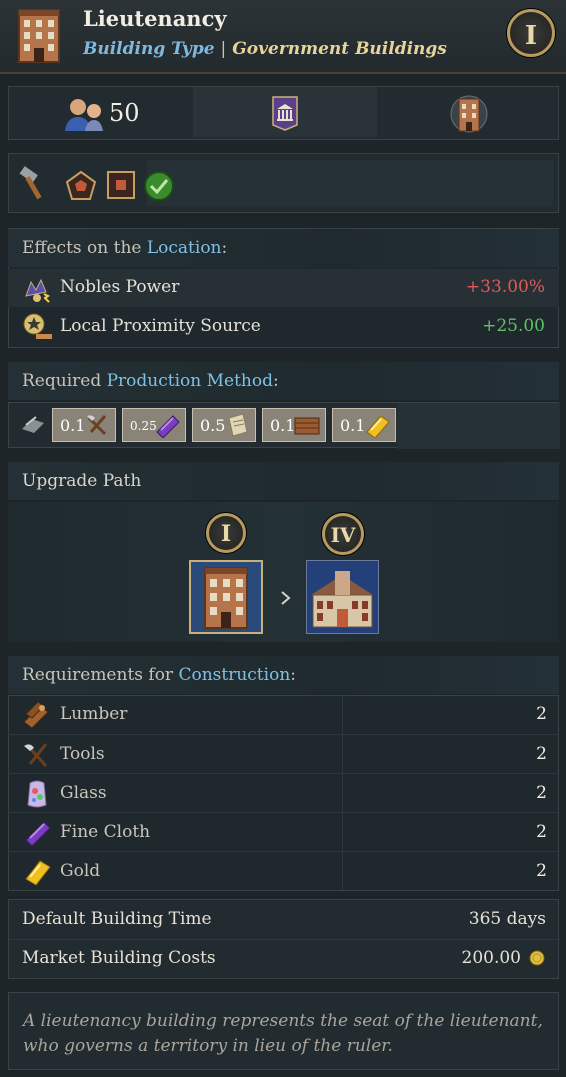  I want to click on construction-heading: Requirements for Construction:, so click(283, 675).